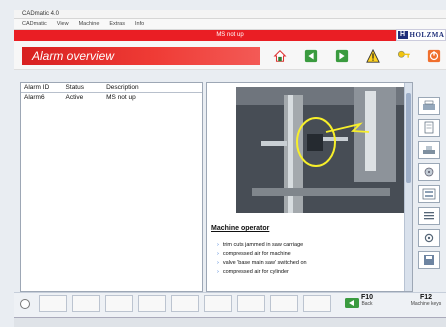 Image resolution: width=446 pixels, height=327 pixels. Describe the element at coordinates (317, 303) in the screenshot. I see `function-key-f9` at that location.